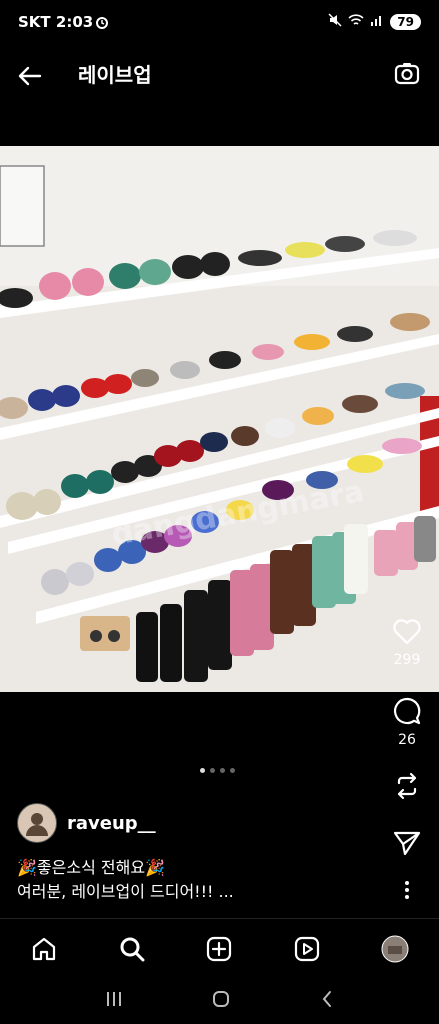 This screenshot has width=439, height=1024. I want to click on mute-icon, so click(335, 21).